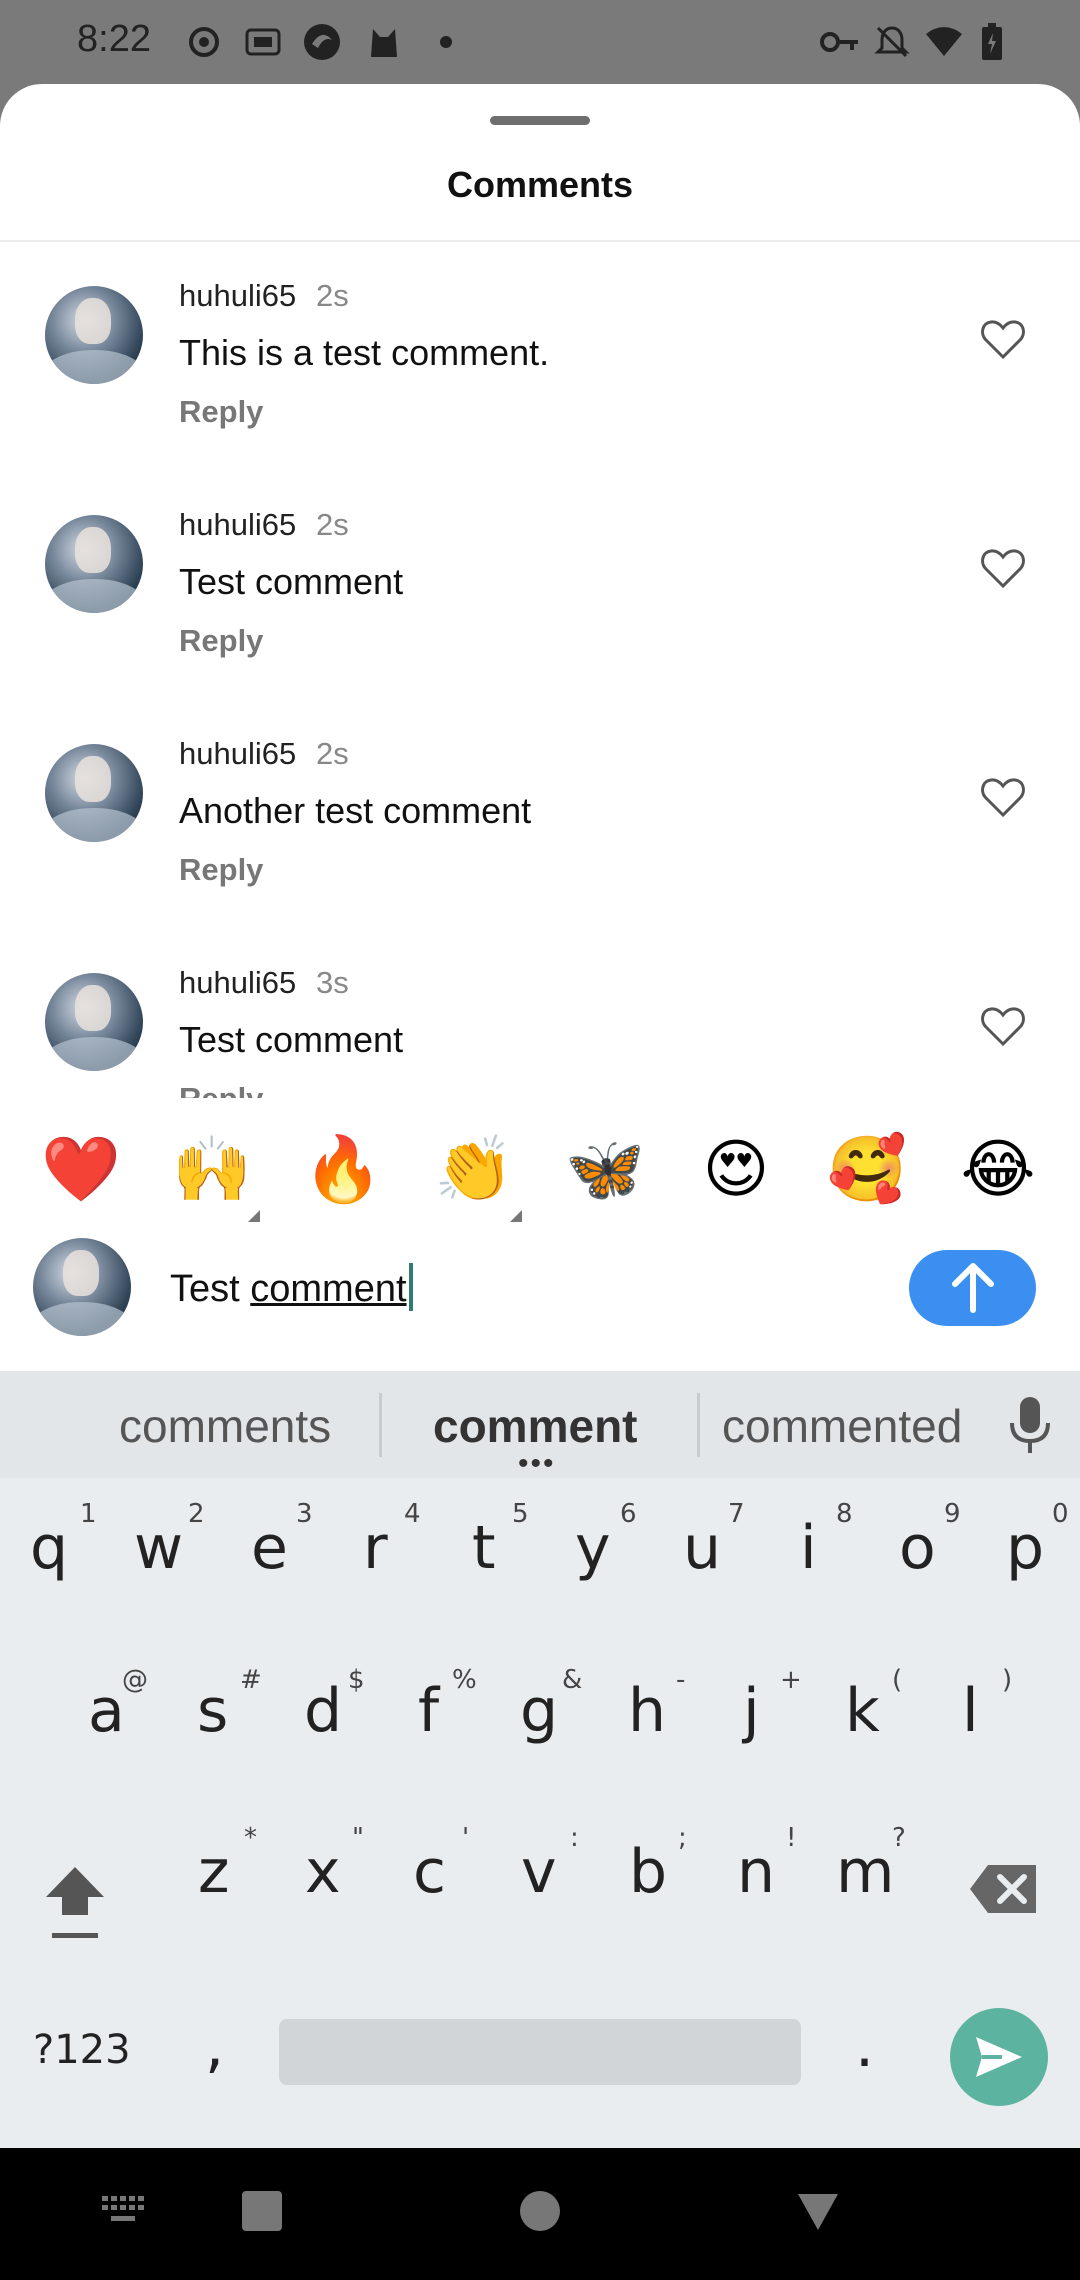 Image resolution: width=1080 pixels, height=2280 pixels. Describe the element at coordinates (647, 1711) in the screenshot. I see `key-h: h` at that location.